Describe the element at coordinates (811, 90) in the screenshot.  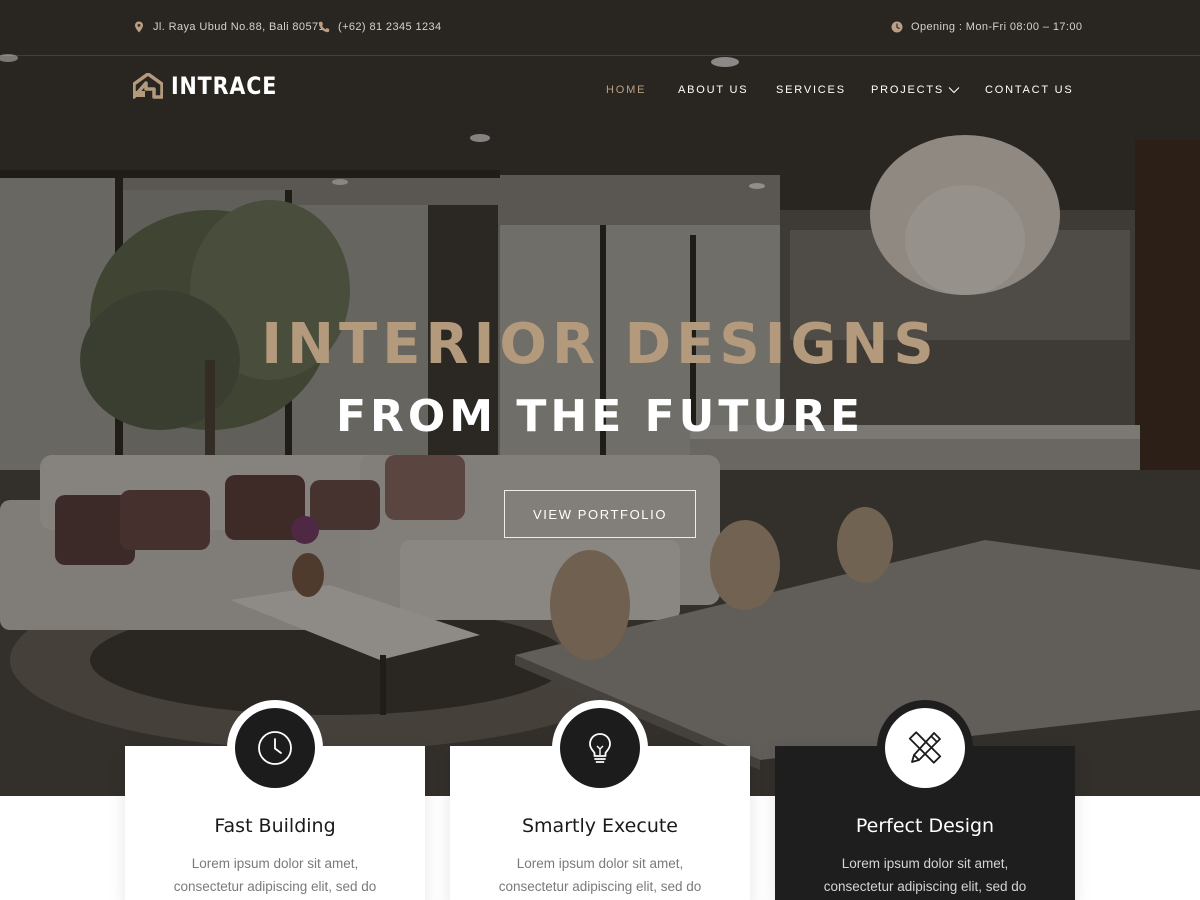
I see `nav-item-services: SERVICES` at that location.